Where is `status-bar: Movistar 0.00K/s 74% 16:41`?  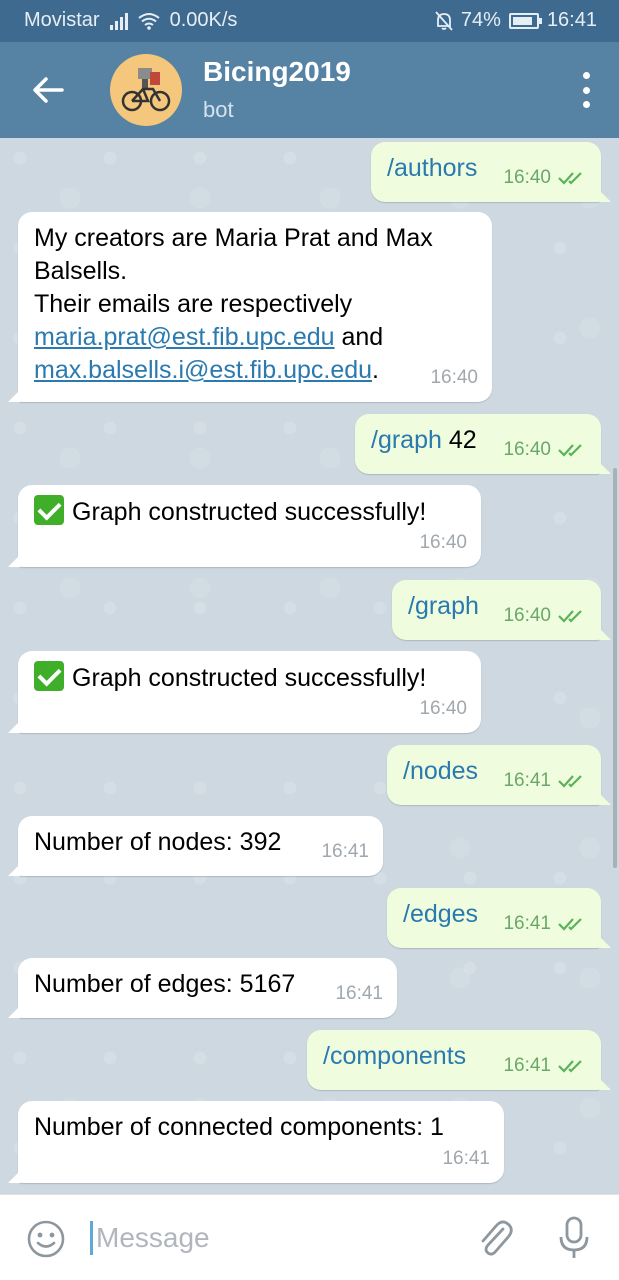
status-bar: Movistar 0.00K/s 74% 16:41 is located at coordinates (309, 21).